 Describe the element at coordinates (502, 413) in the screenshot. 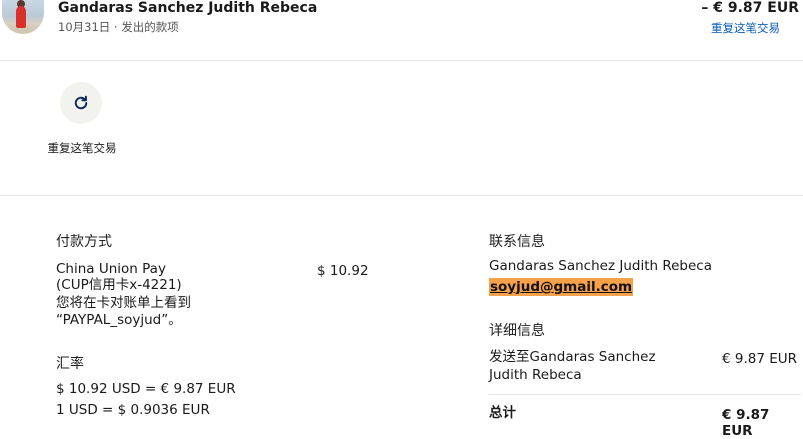

I see `total-label: 总计` at that location.